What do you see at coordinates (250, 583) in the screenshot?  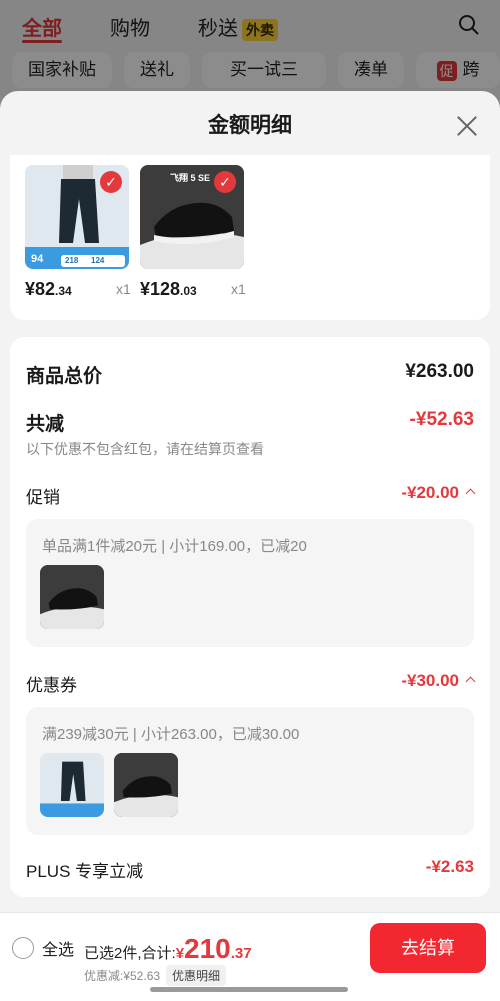 I see `promo-detail-card: 单品满1件减20元 | 小计169.00，已减20` at bounding box center [250, 583].